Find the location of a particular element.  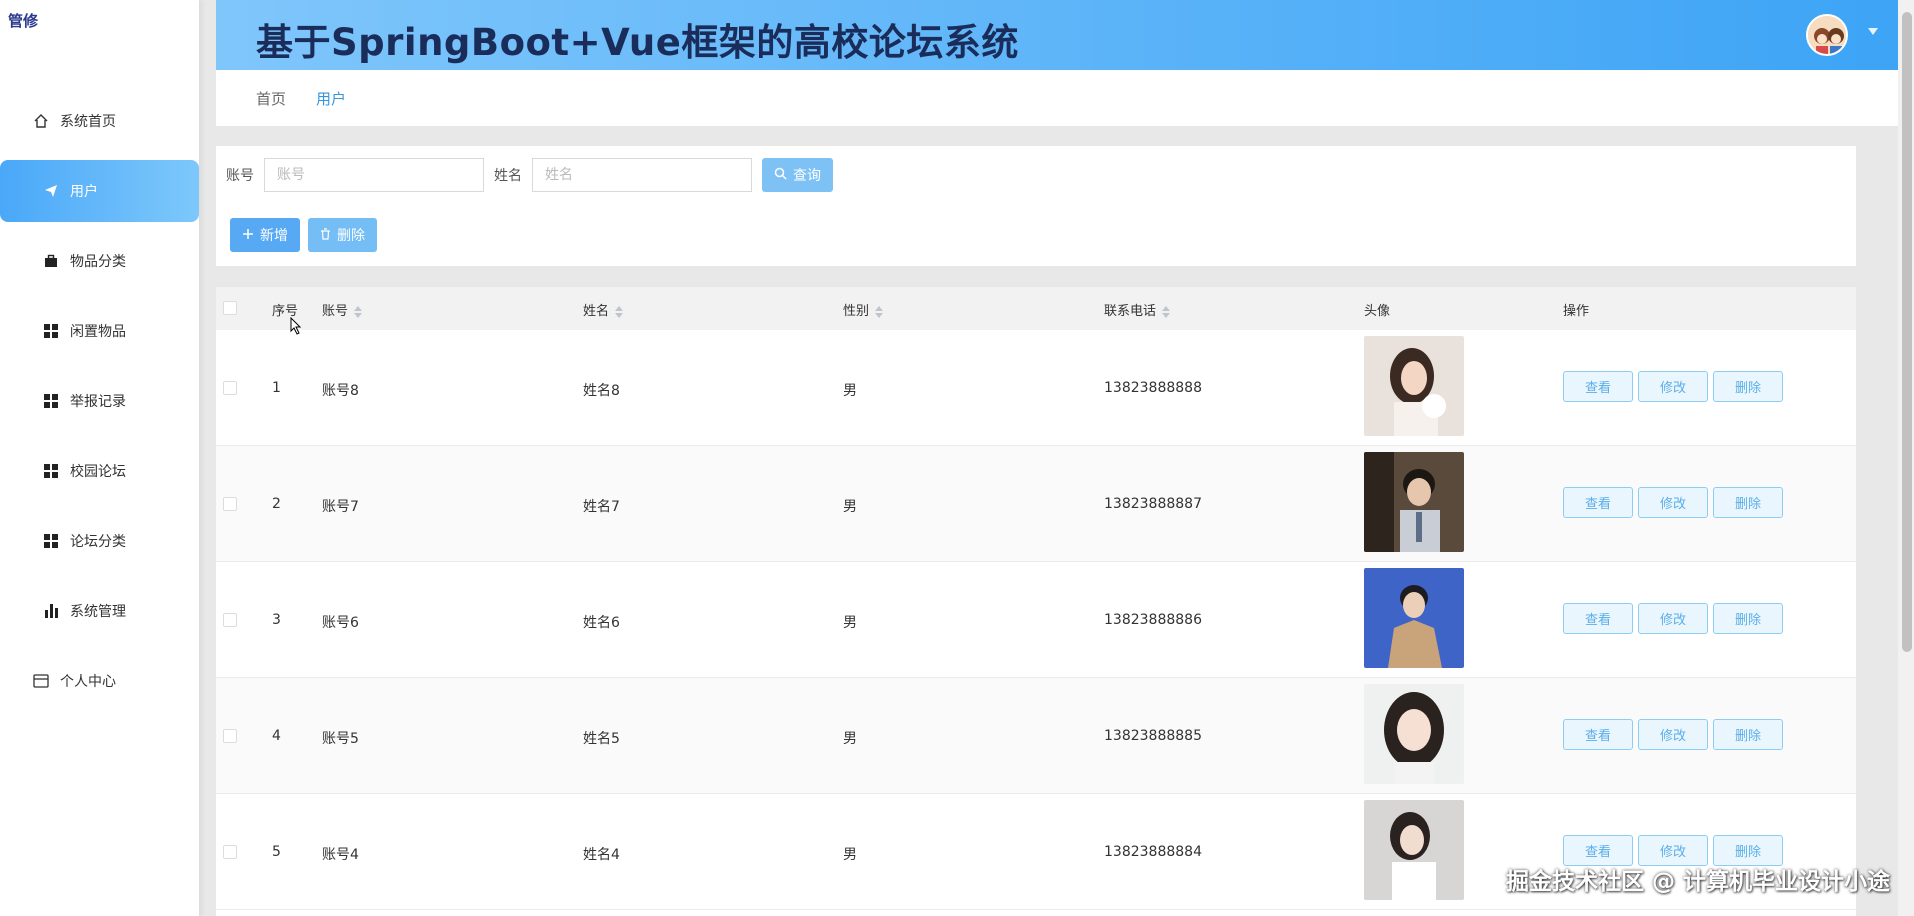

name-search-input is located at coordinates (642, 175).